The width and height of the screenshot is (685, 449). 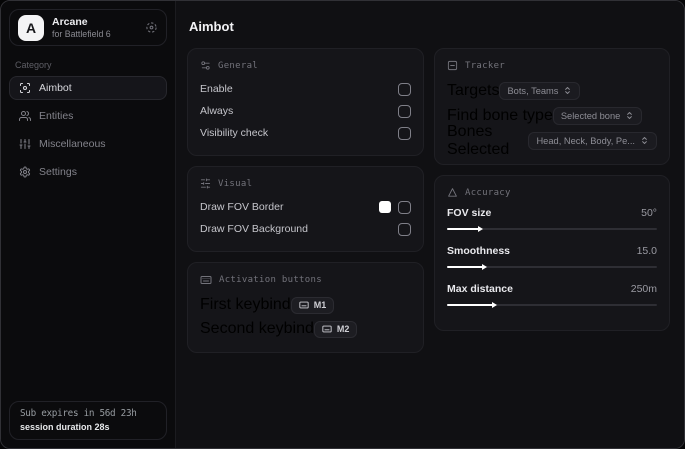 What do you see at coordinates (452, 65) in the screenshot?
I see `square-minus-icon` at bounding box center [452, 65].